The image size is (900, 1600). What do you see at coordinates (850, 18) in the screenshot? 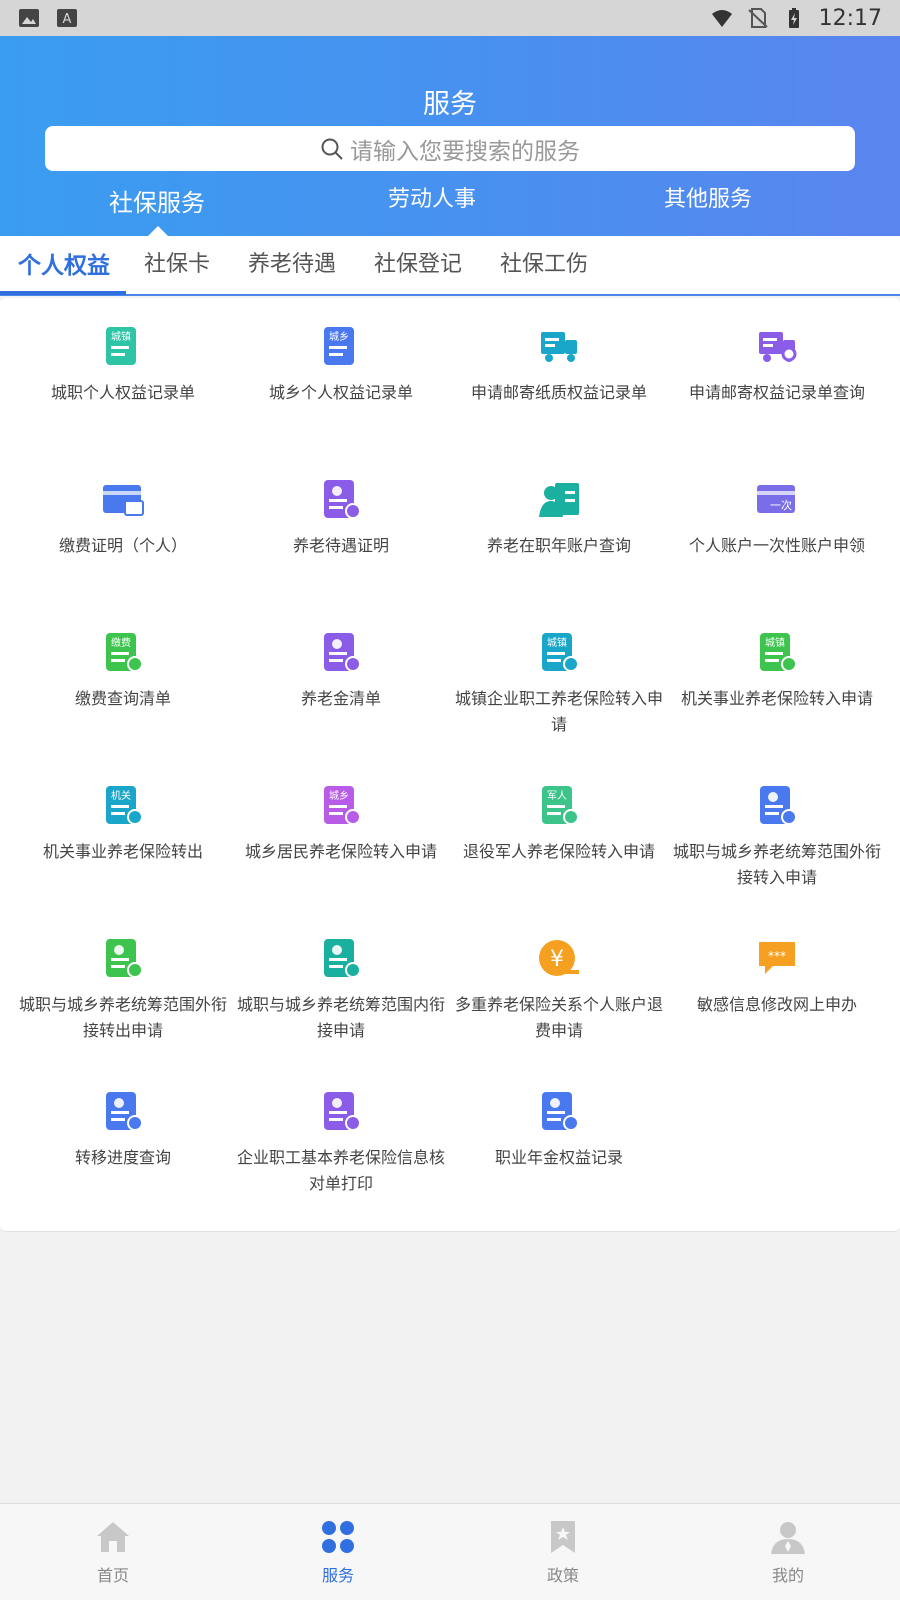
I see `status-time: 12:17` at bounding box center [850, 18].